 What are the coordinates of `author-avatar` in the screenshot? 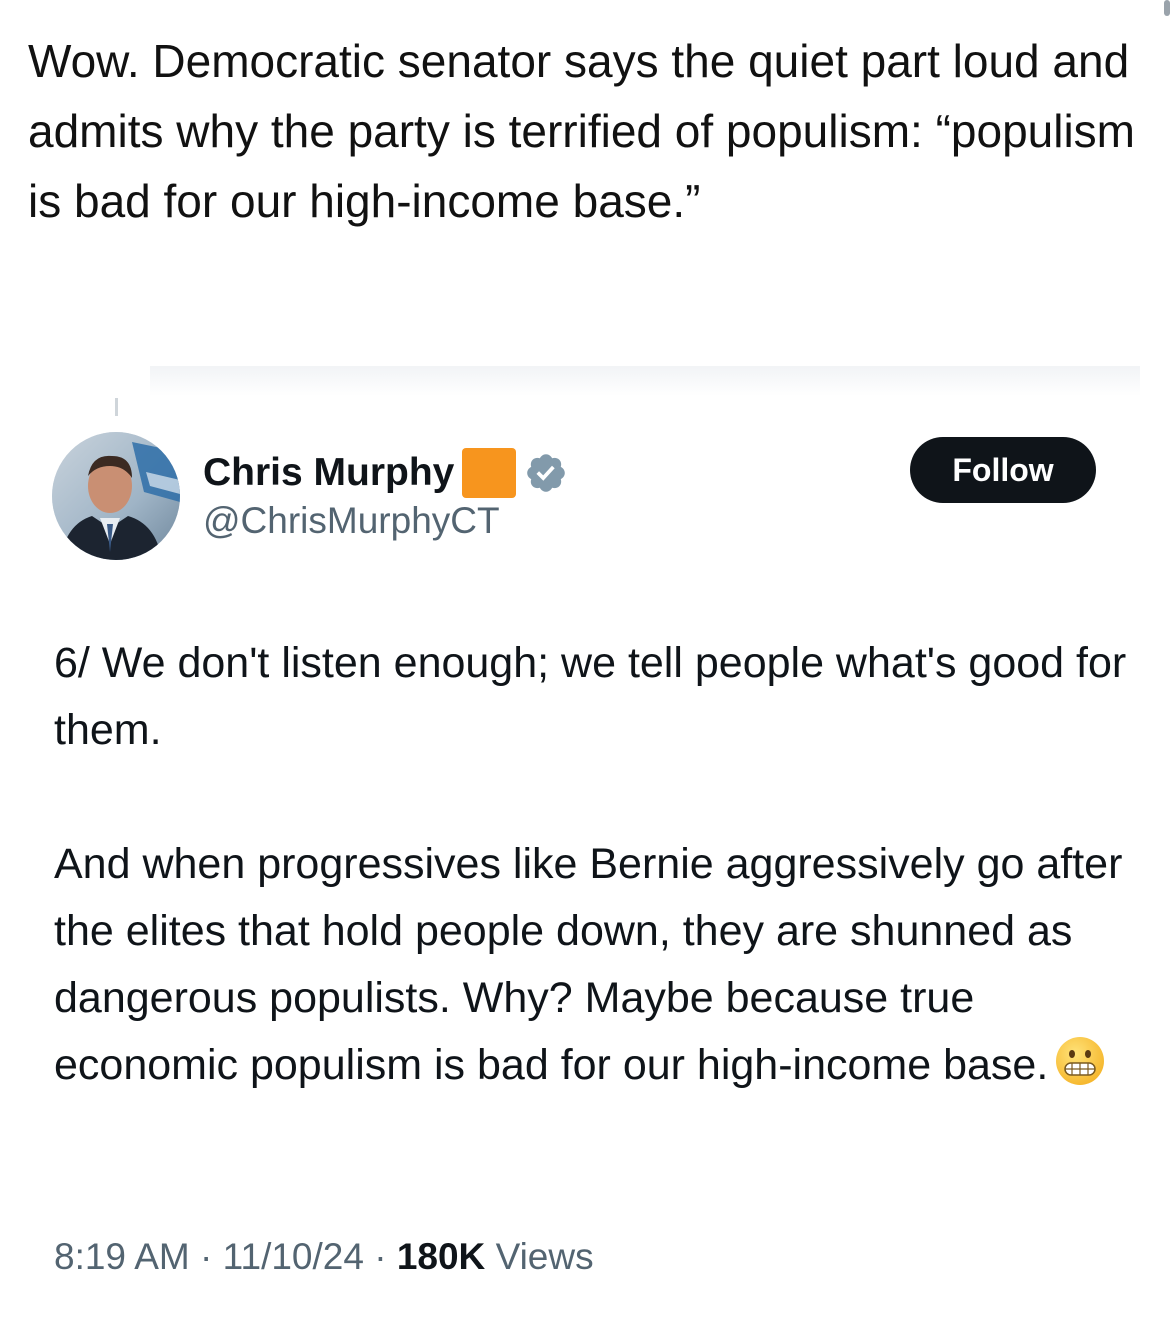 It's located at (116, 496).